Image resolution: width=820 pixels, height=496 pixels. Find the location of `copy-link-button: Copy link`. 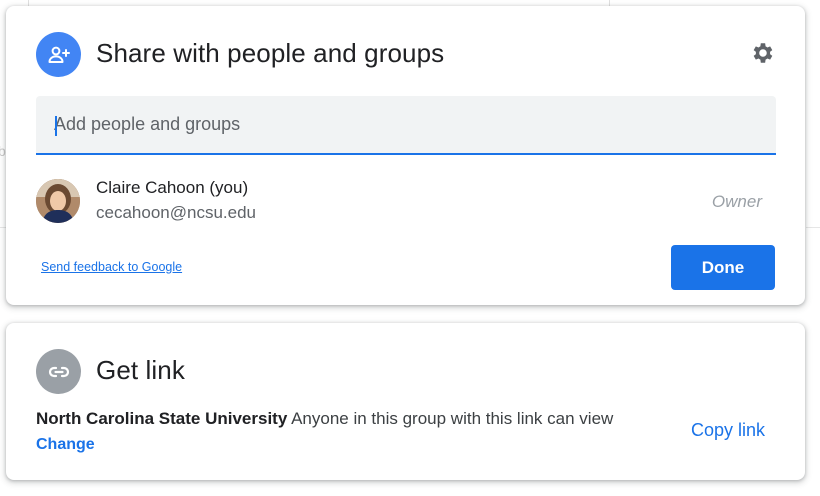

copy-link-button: Copy link is located at coordinates (728, 430).